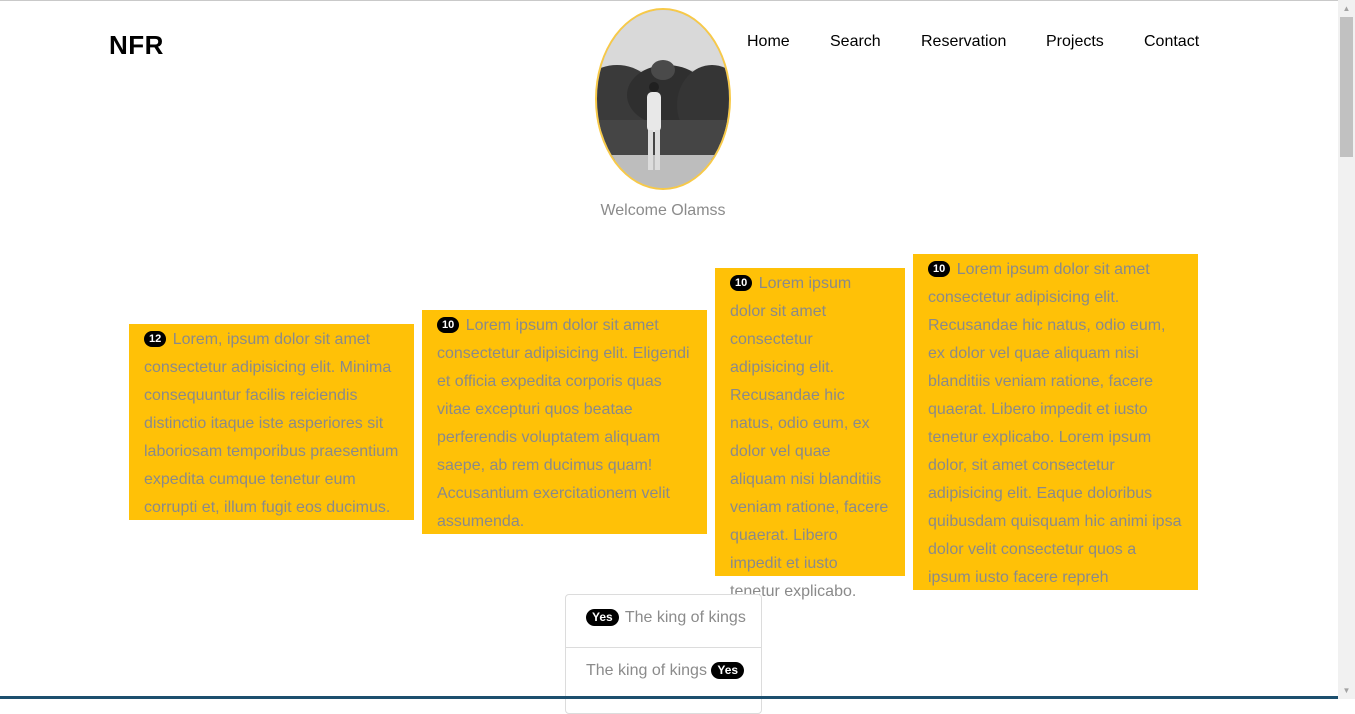 This screenshot has width=1355, height=714. What do you see at coordinates (663, 210) in the screenshot?
I see `welcome-text: Welcome Olamss` at bounding box center [663, 210].